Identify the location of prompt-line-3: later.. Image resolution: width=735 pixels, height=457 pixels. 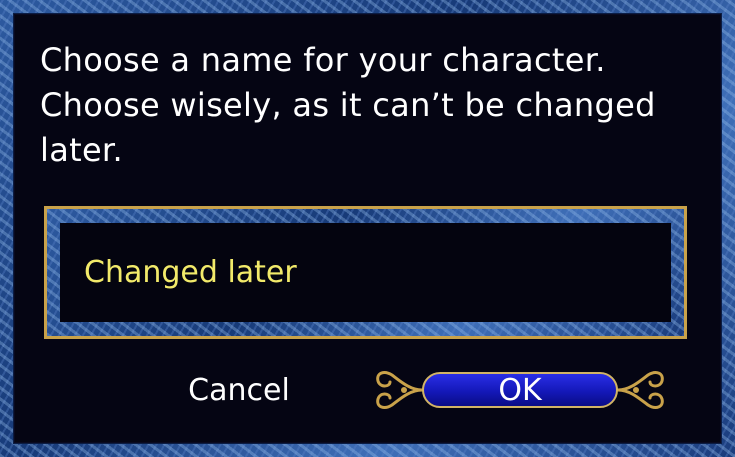
(81, 150).